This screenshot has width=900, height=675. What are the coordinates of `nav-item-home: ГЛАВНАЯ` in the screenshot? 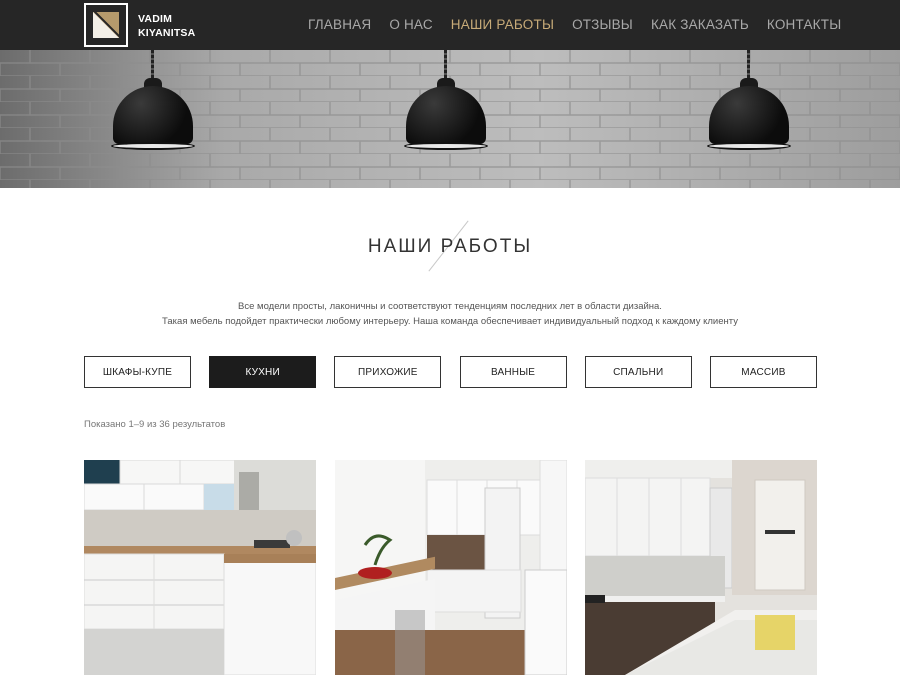 It's located at (339, 24).